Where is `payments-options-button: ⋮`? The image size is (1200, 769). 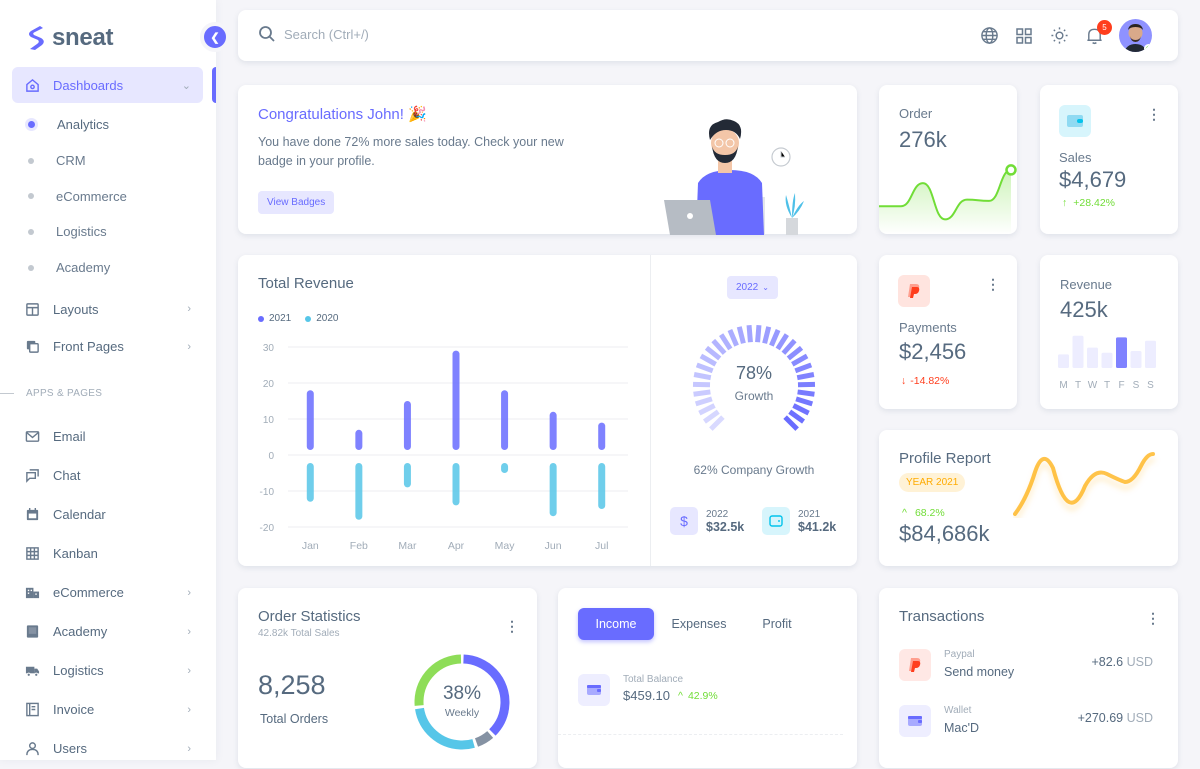
payments-options-button: ⋮ is located at coordinates (993, 284).